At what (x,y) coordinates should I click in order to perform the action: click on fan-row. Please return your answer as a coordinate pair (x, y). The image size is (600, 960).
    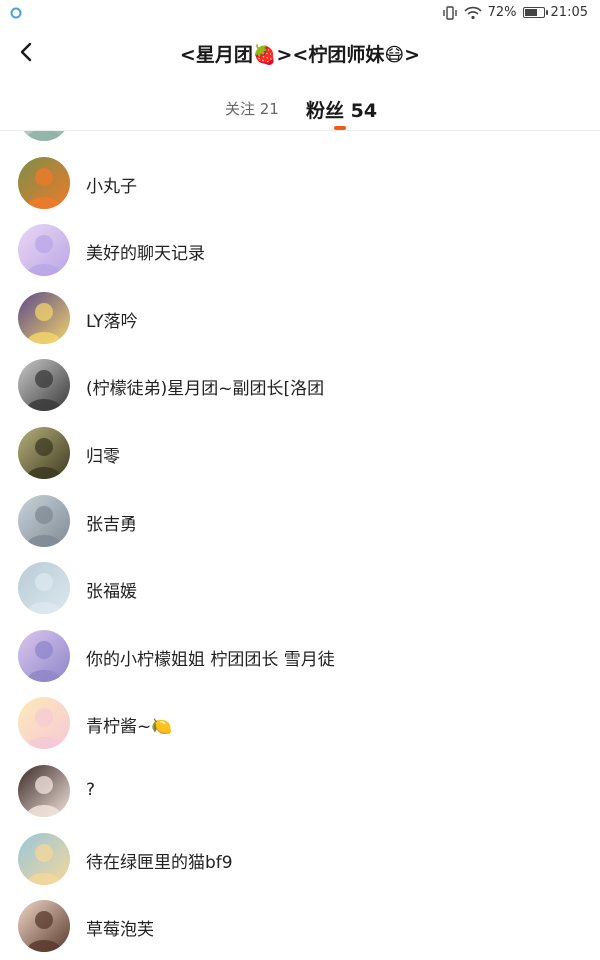
    Looking at the image, I should click on (300, 140).